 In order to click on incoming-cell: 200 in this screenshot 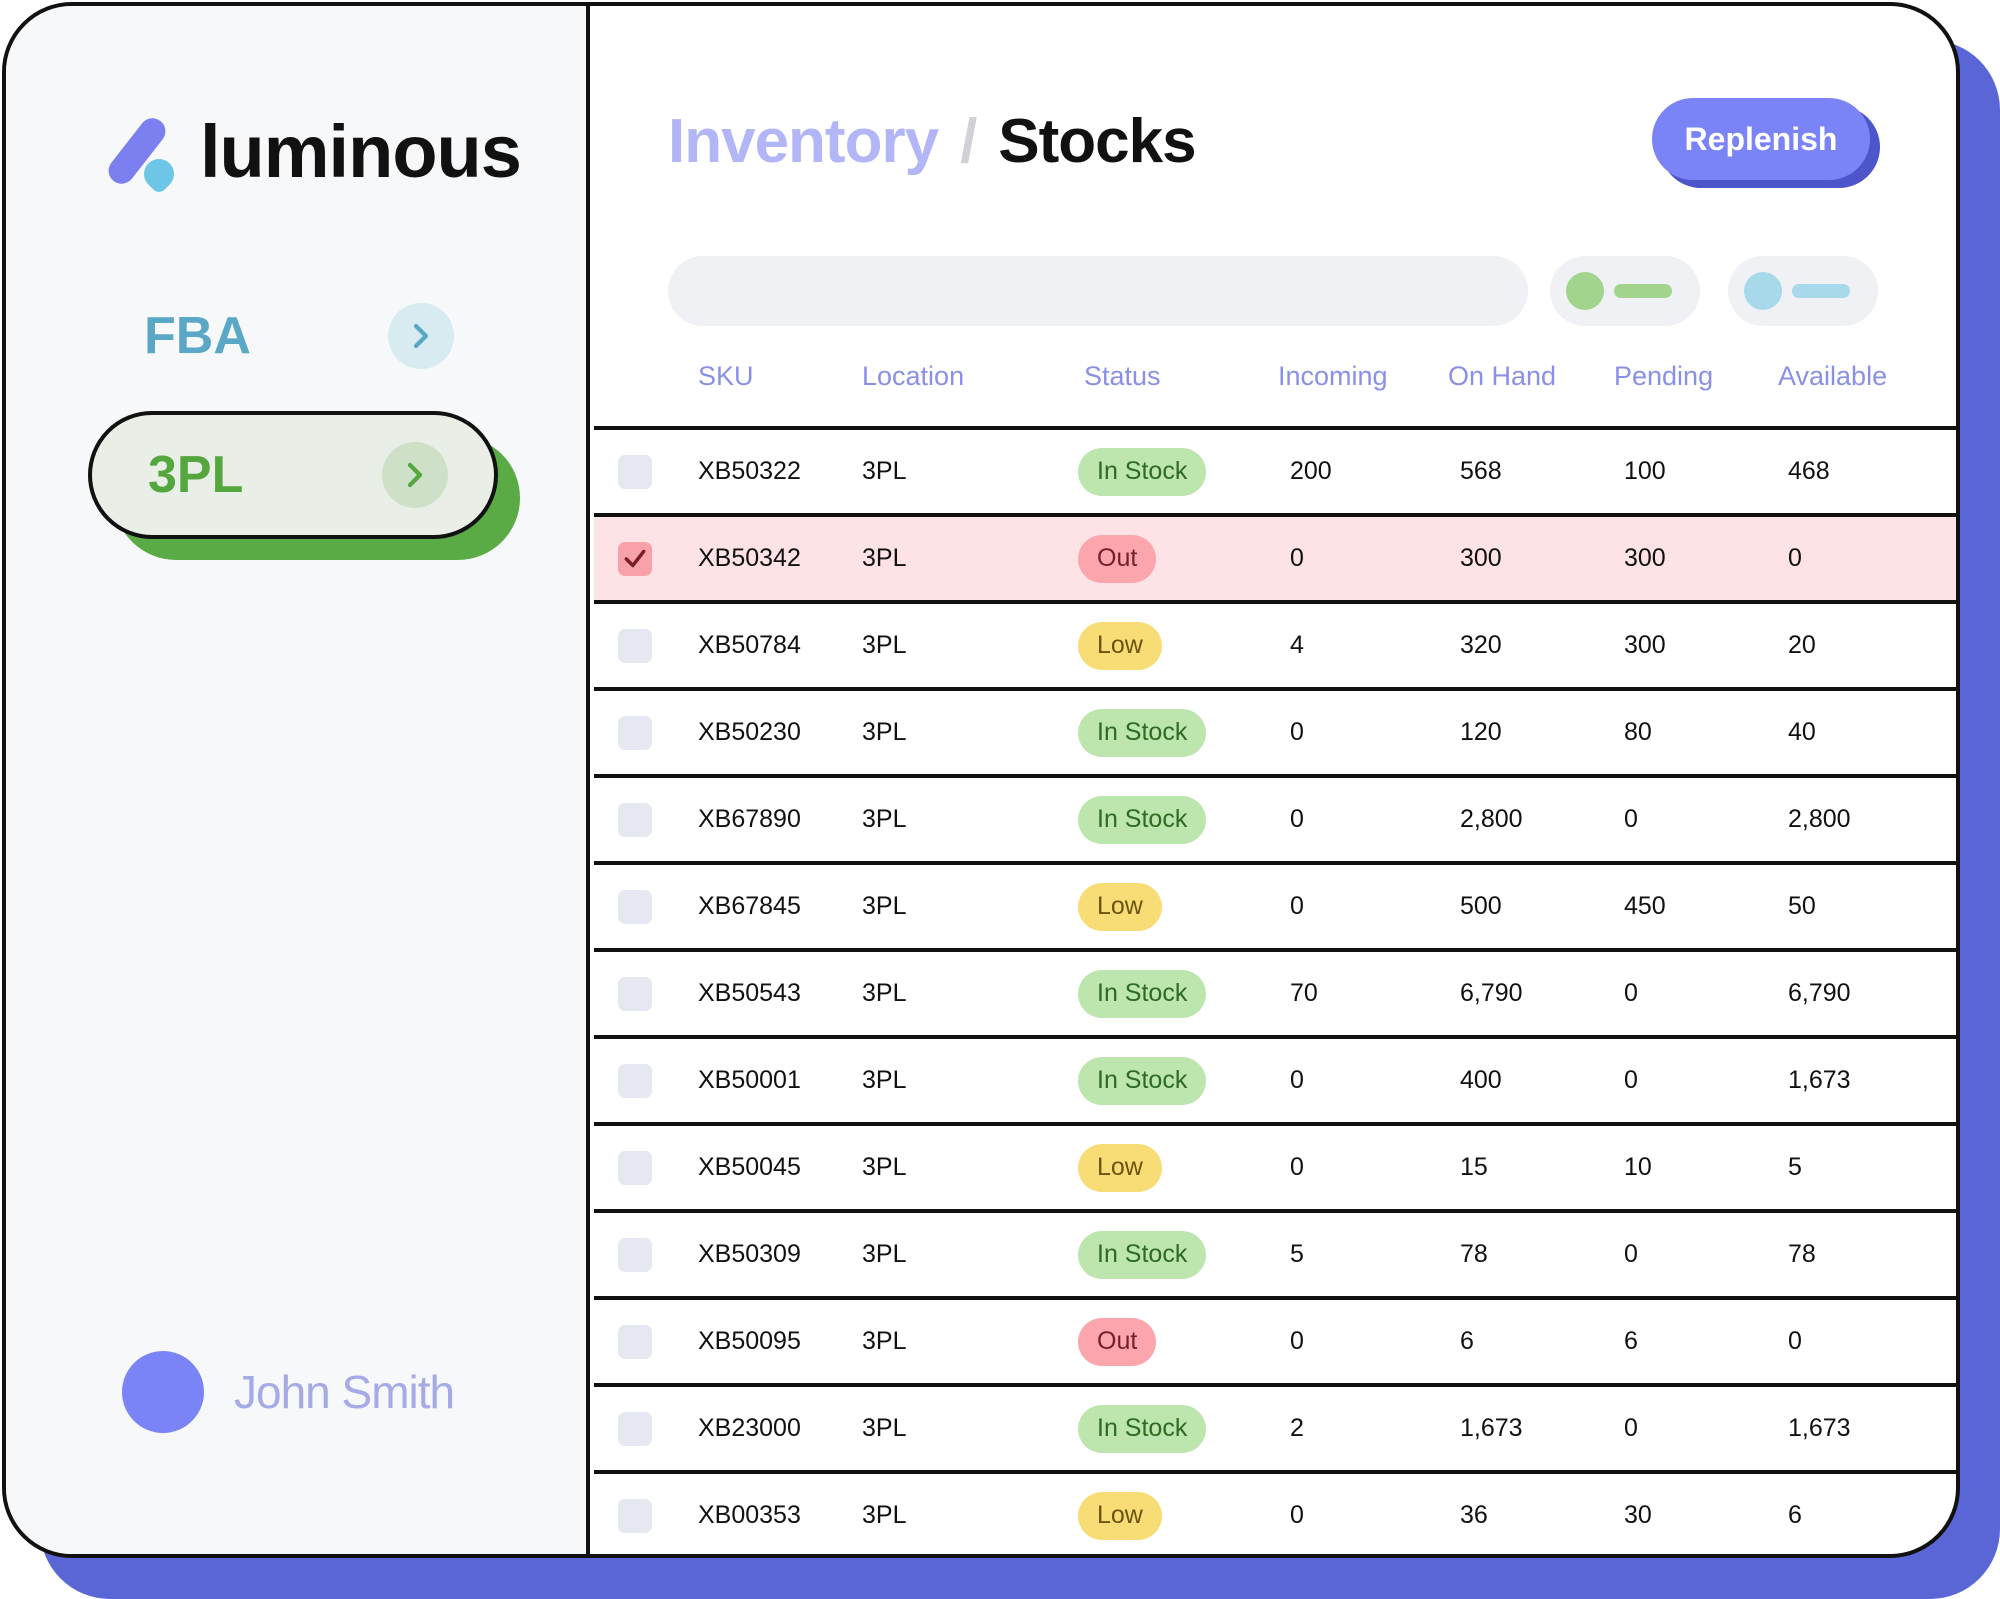, I will do `click(1311, 471)`.